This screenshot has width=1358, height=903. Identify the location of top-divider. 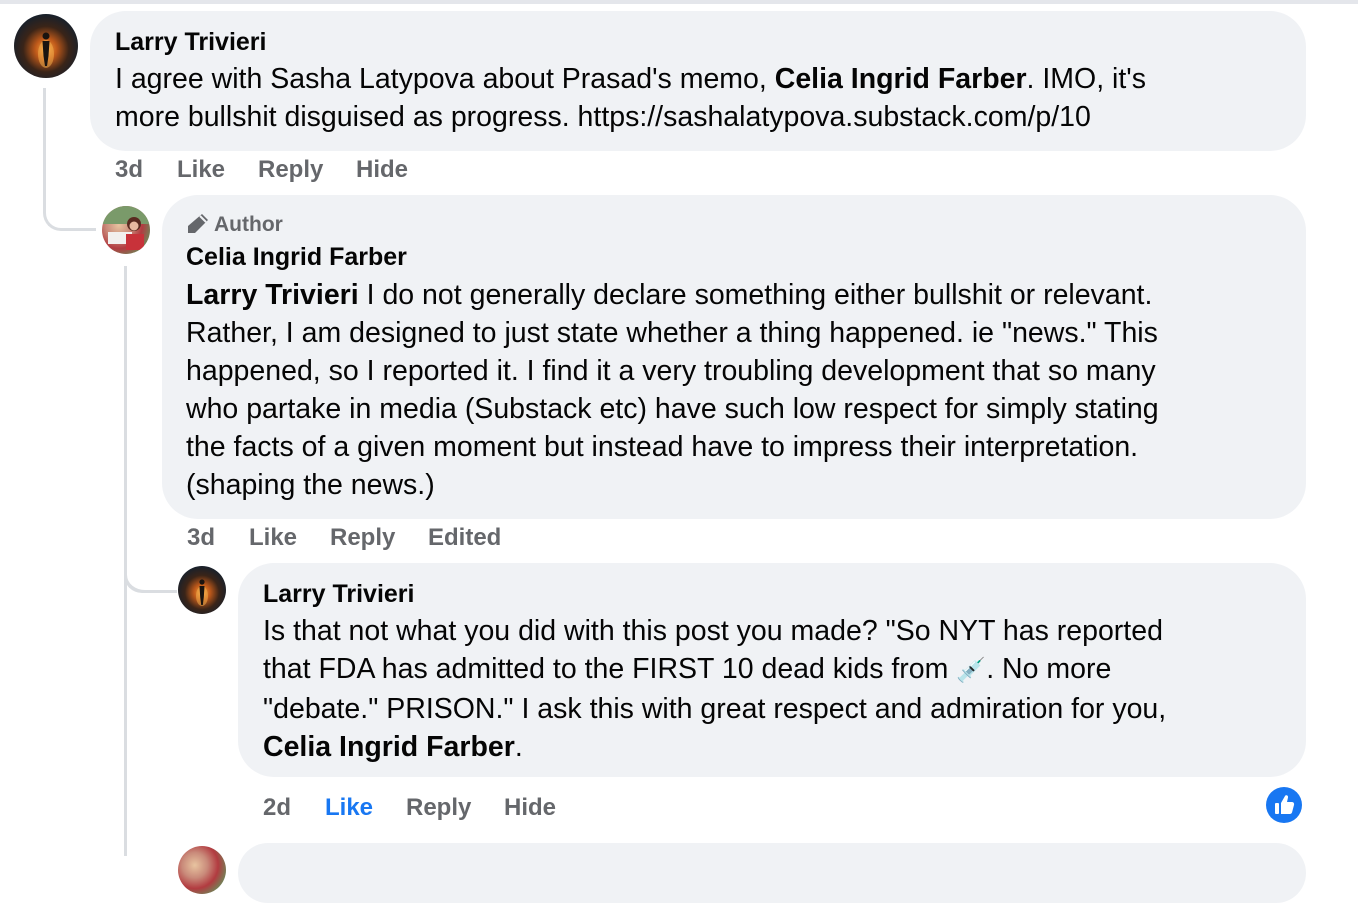
(679, 2).